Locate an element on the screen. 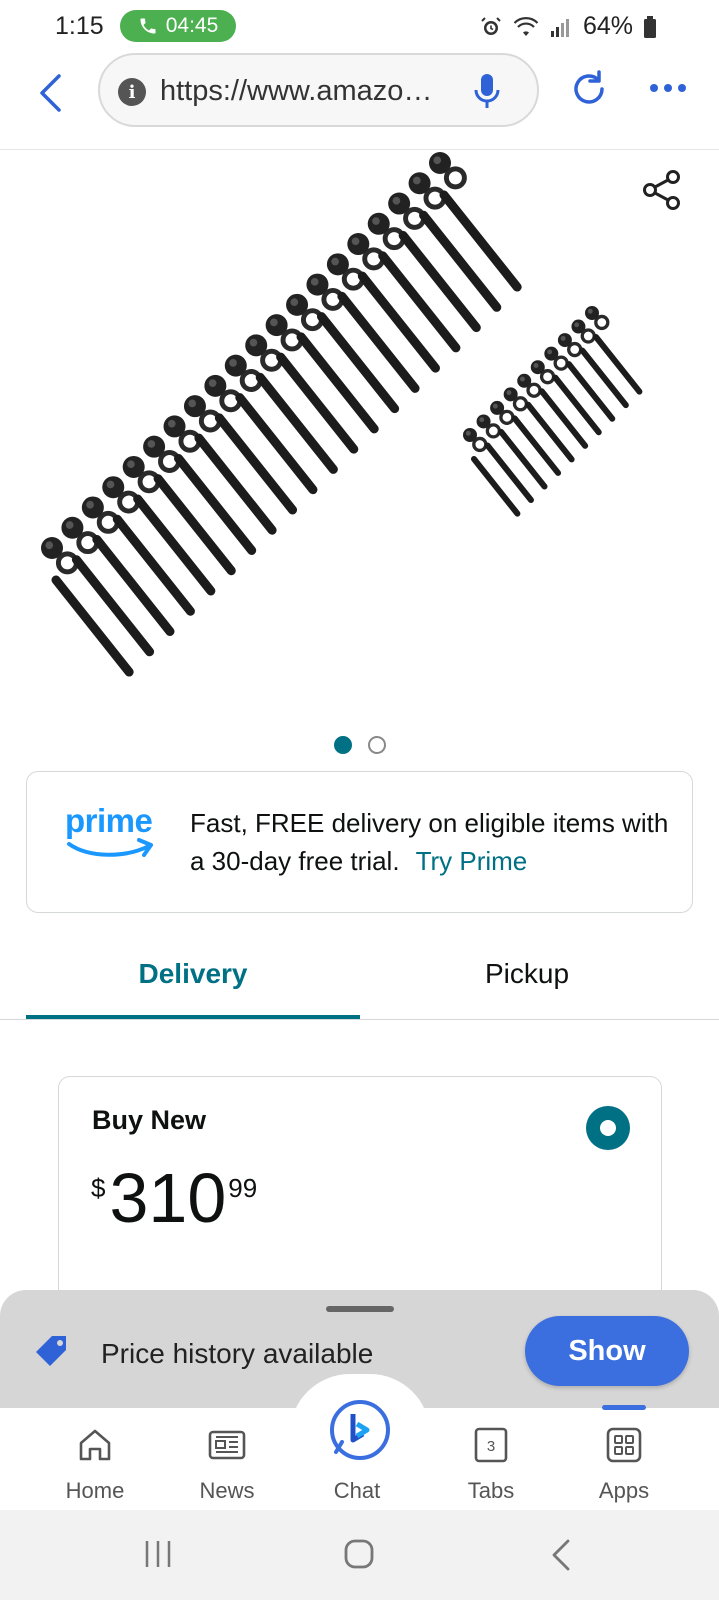  price-tag-icon is located at coordinates (51, 1351).